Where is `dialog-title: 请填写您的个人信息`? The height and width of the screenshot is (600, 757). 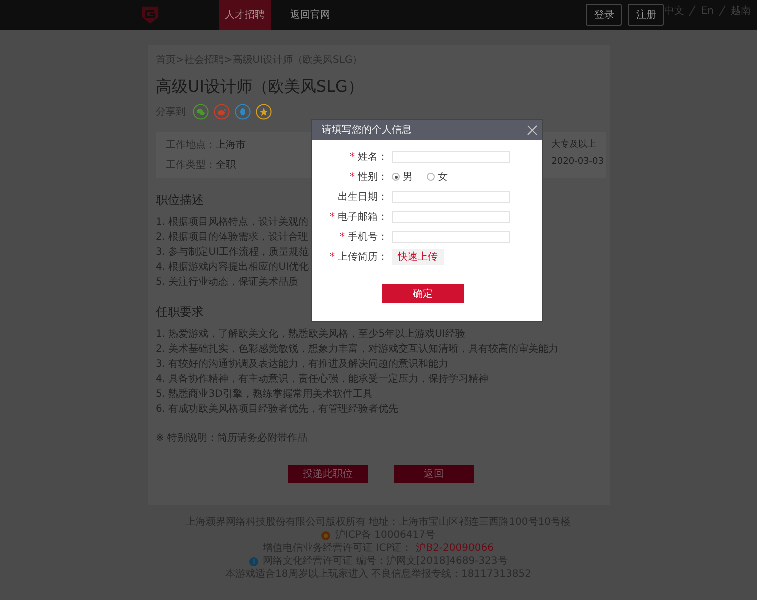 dialog-title: 请填写您的个人信息 is located at coordinates (367, 130).